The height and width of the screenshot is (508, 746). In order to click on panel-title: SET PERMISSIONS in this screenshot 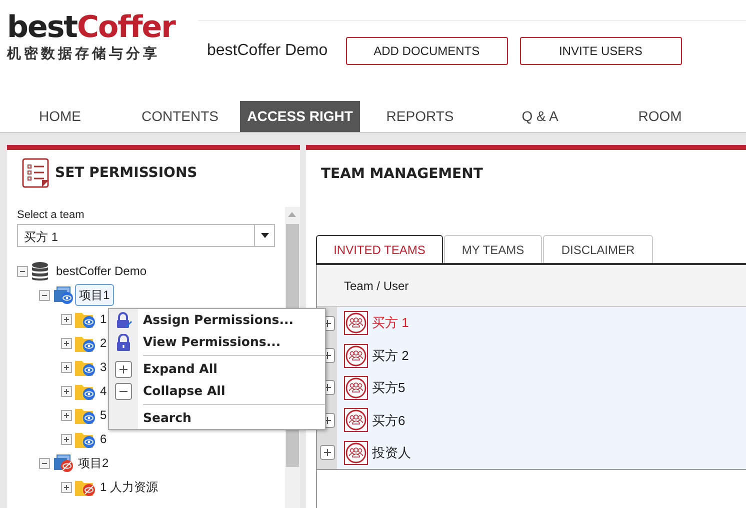, I will do `click(126, 173)`.